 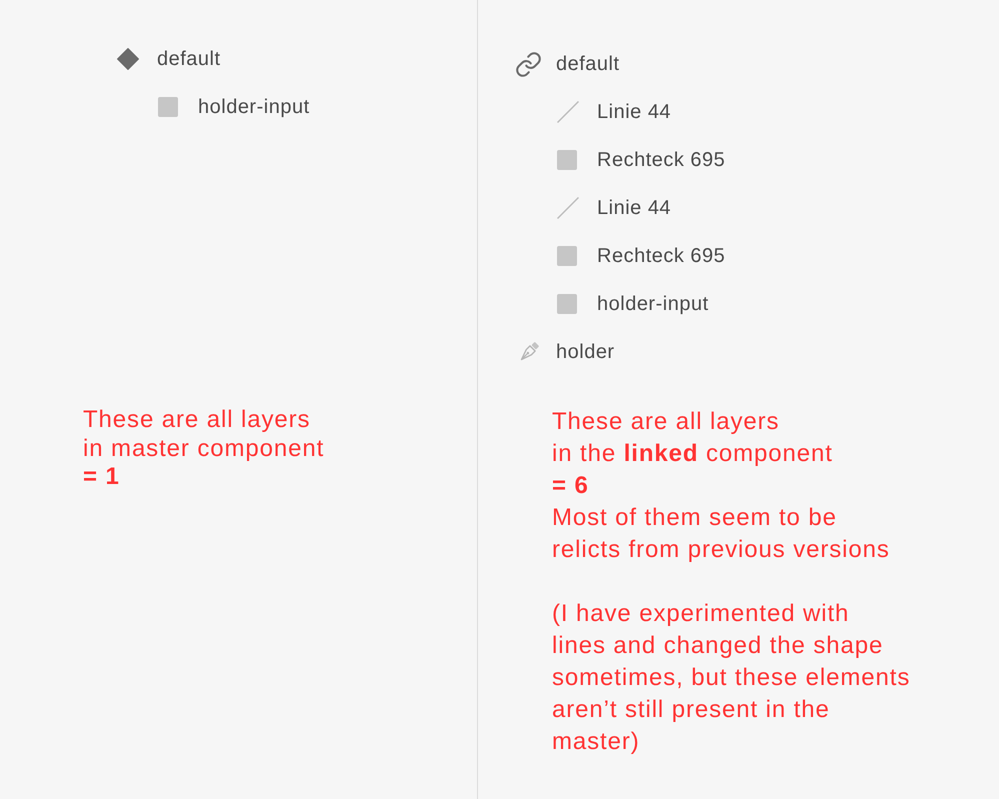 What do you see at coordinates (731, 678) in the screenshot?
I see `annotation-text: (I have experimented with lines and changed the shape sometimes, but these elements aren’t still present in the master)` at bounding box center [731, 678].